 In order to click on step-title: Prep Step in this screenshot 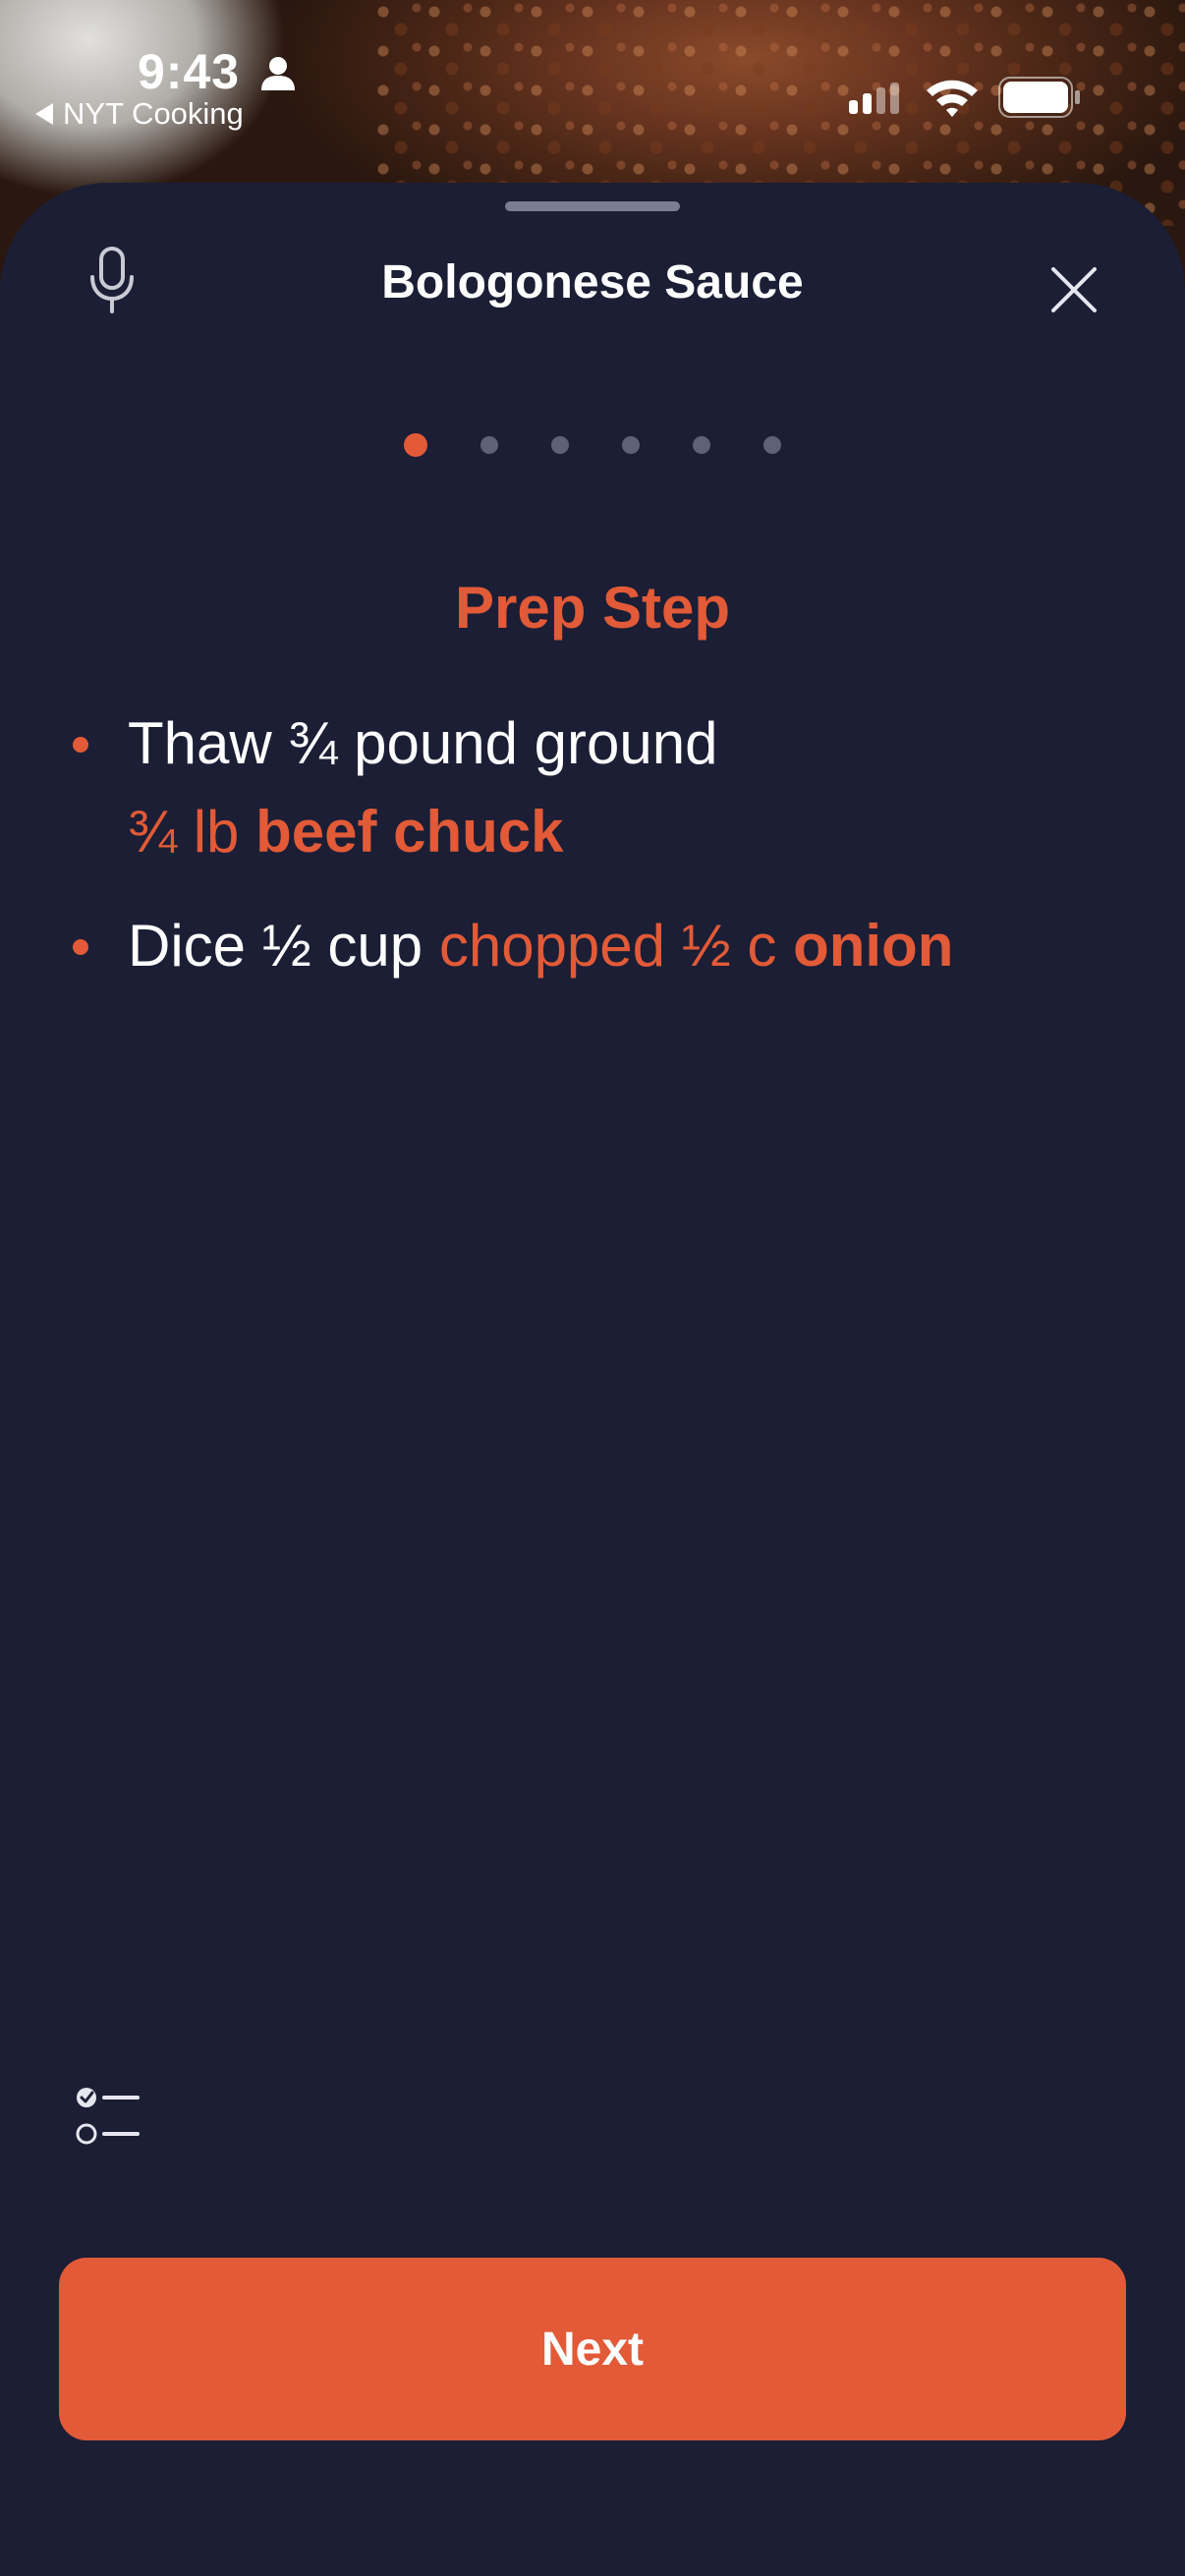, I will do `click(592, 608)`.